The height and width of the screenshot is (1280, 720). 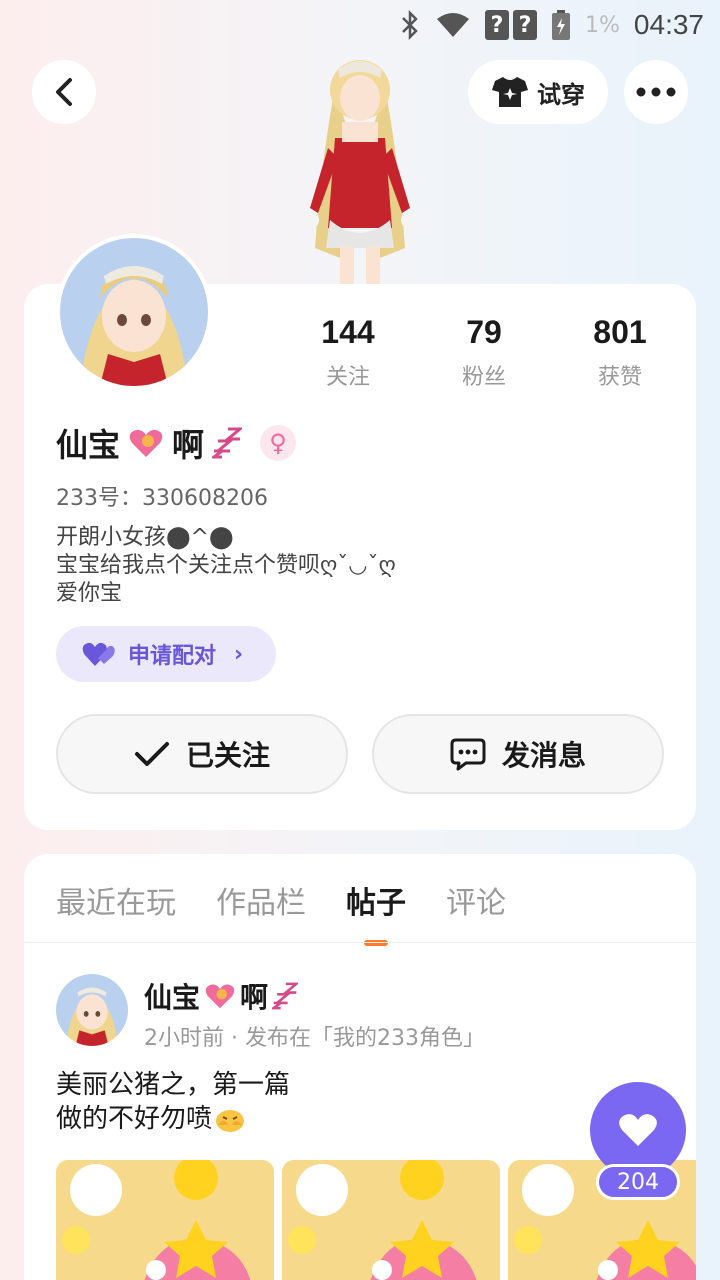 What do you see at coordinates (453, 25) in the screenshot?
I see `wifi-icon` at bounding box center [453, 25].